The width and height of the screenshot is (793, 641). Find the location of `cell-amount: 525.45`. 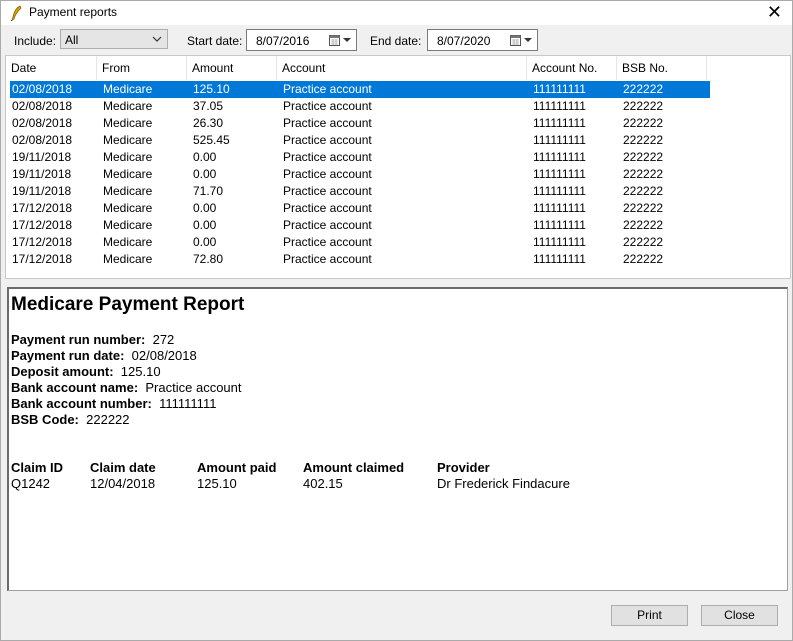

cell-amount: 525.45 is located at coordinates (211, 140).